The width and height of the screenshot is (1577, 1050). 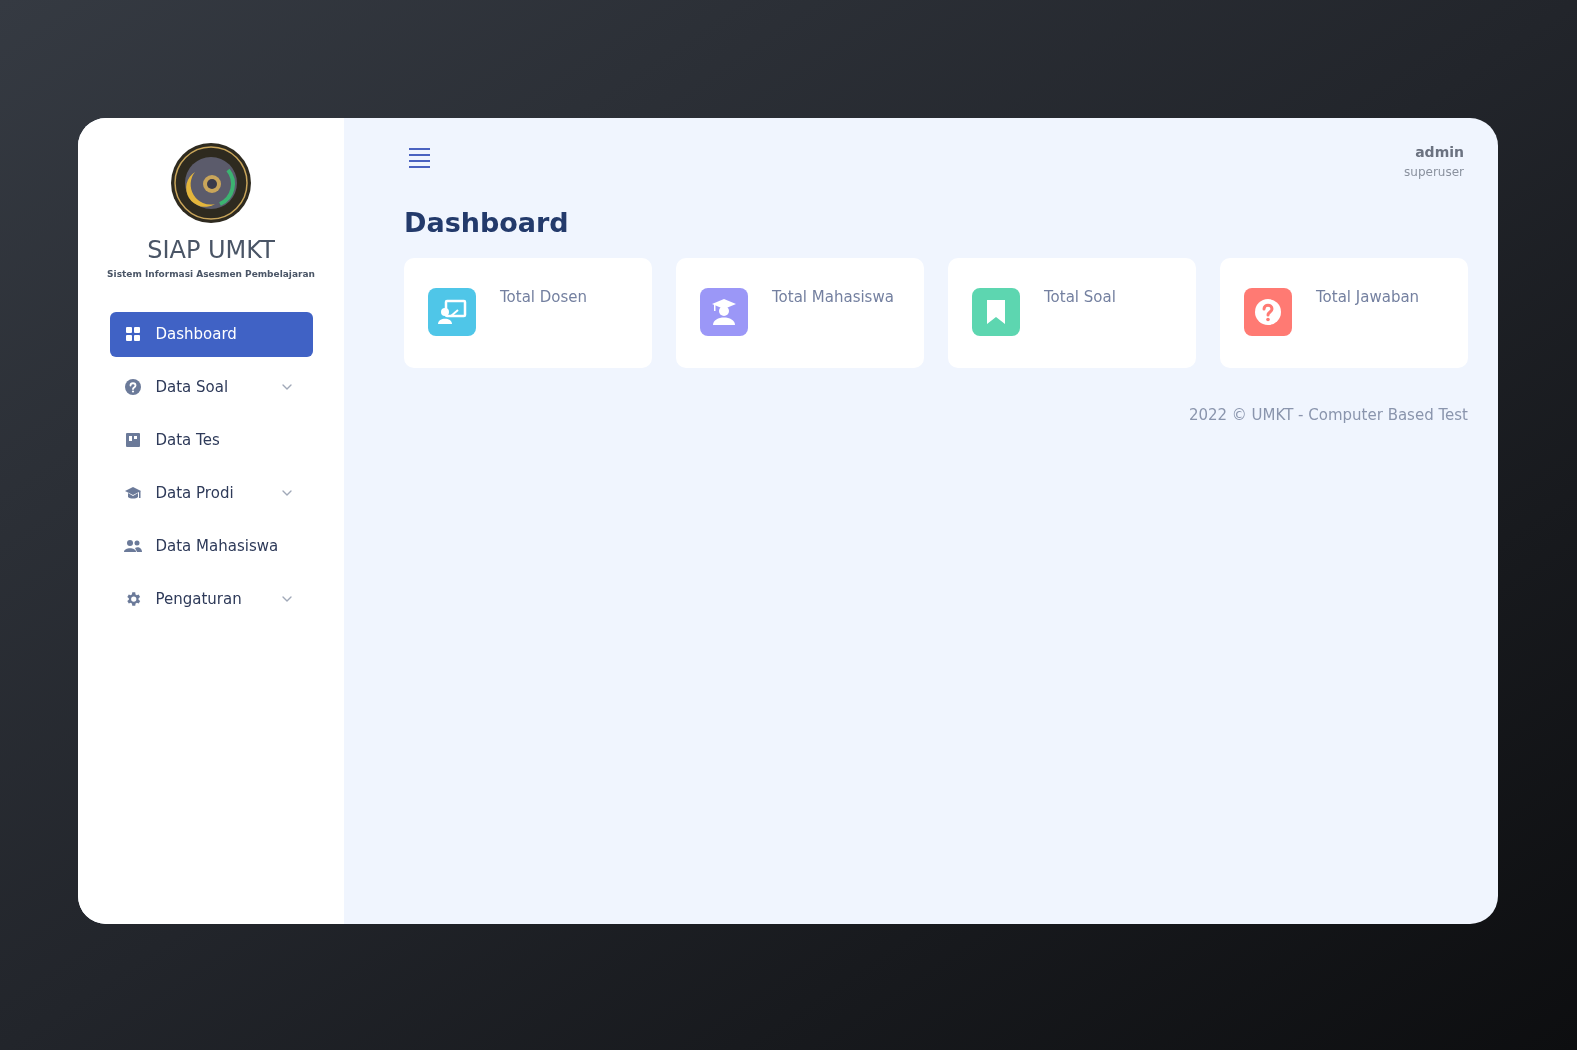 I want to click on stat-label: Total Dosen, so click(x=544, y=297).